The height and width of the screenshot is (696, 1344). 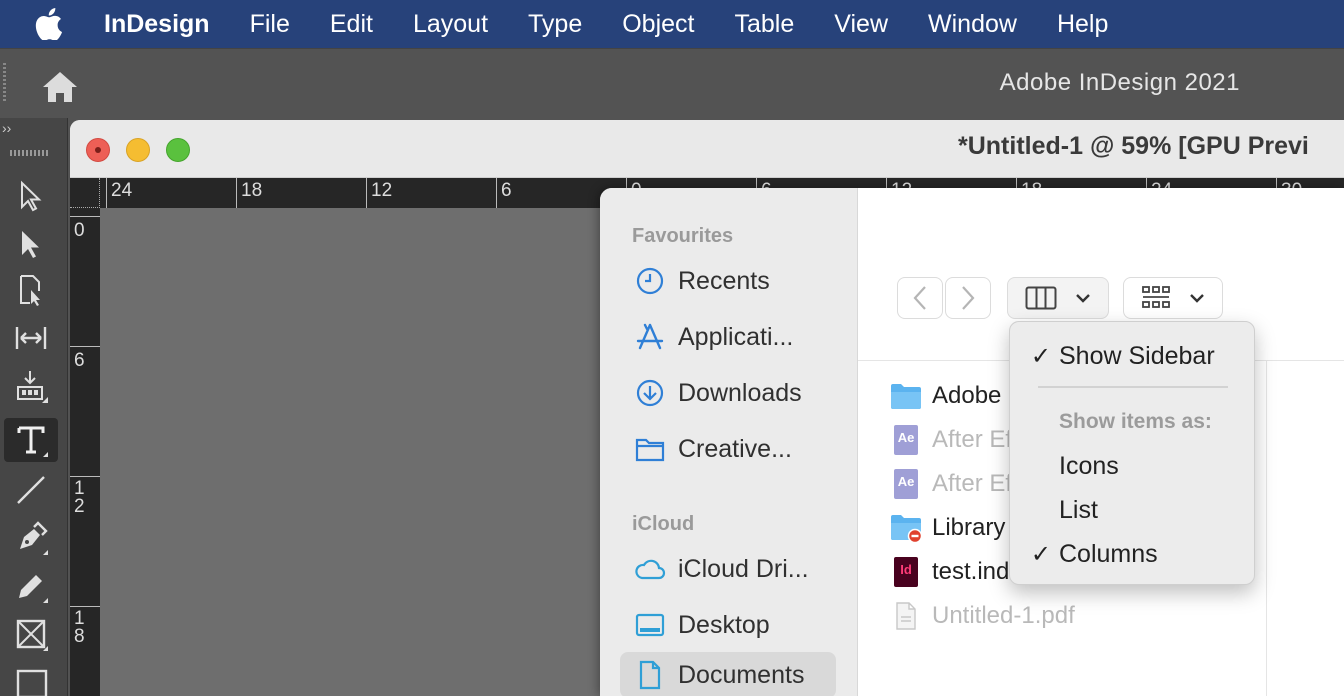 What do you see at coordinates (972, 483) in the screenshot?
I see `file-name: After Ef` at bounding box center [972, 483].